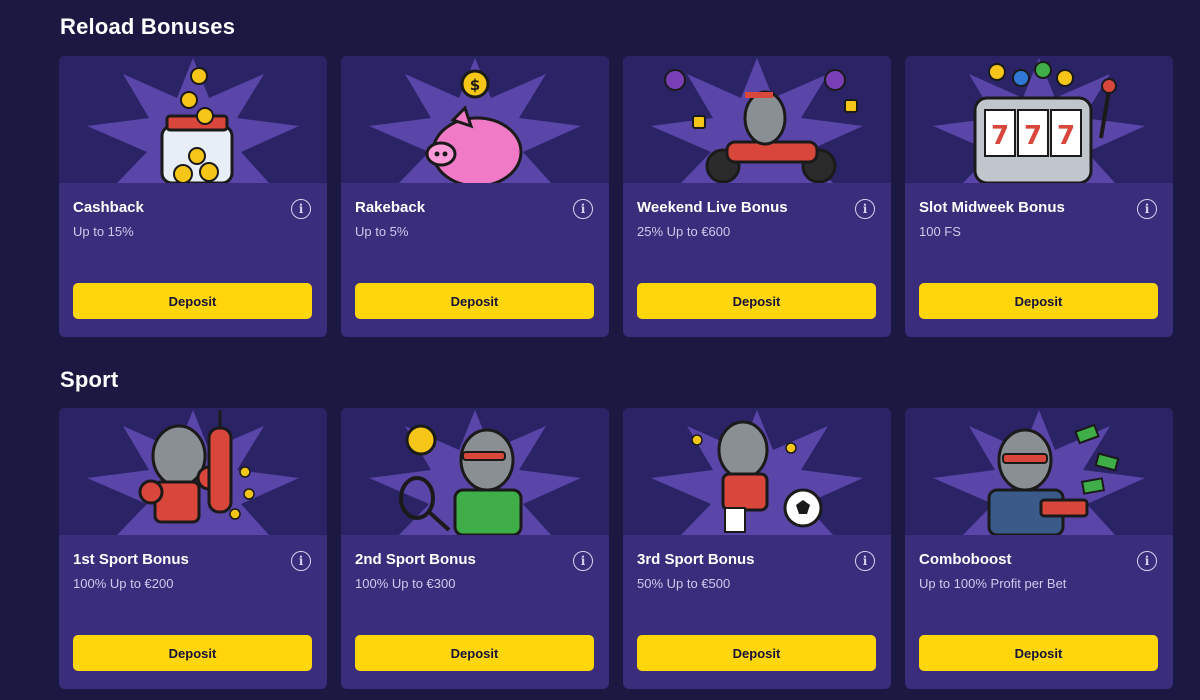 The width and height of the screenshot is (1200, 700). I want to click on rhino-boxer-icon, so click(193, 472).